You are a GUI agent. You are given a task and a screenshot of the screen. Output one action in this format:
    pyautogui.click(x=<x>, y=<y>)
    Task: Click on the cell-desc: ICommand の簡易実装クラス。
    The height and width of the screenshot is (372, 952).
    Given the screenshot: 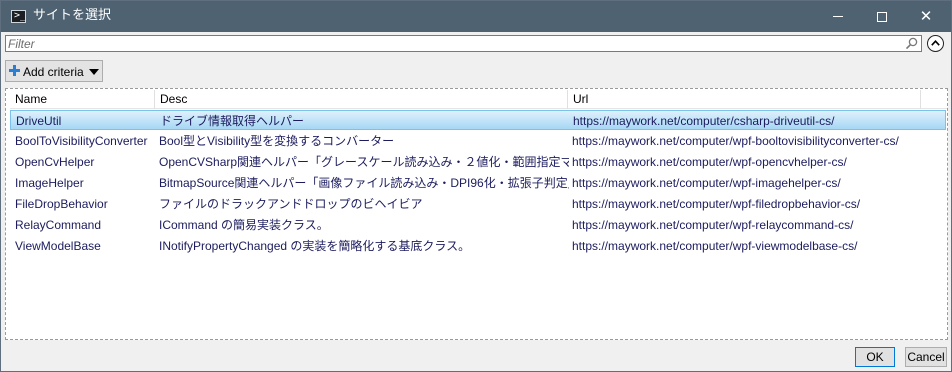 What is the action you would take?
    pyautogui.click(x=244, y=225)
    